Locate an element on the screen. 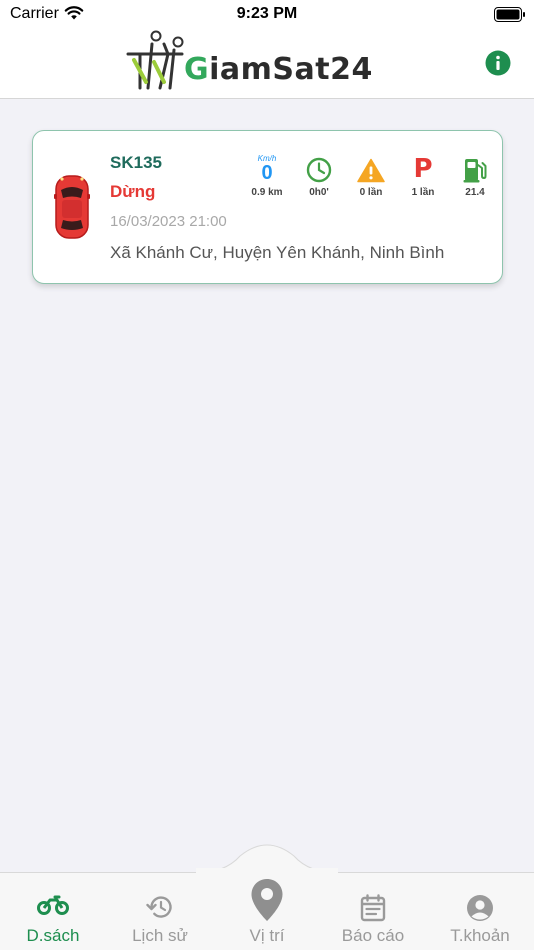 This screenshot has height=950, width=534. tab-report-label: Báo cáo is located at coordinates (373, 935).